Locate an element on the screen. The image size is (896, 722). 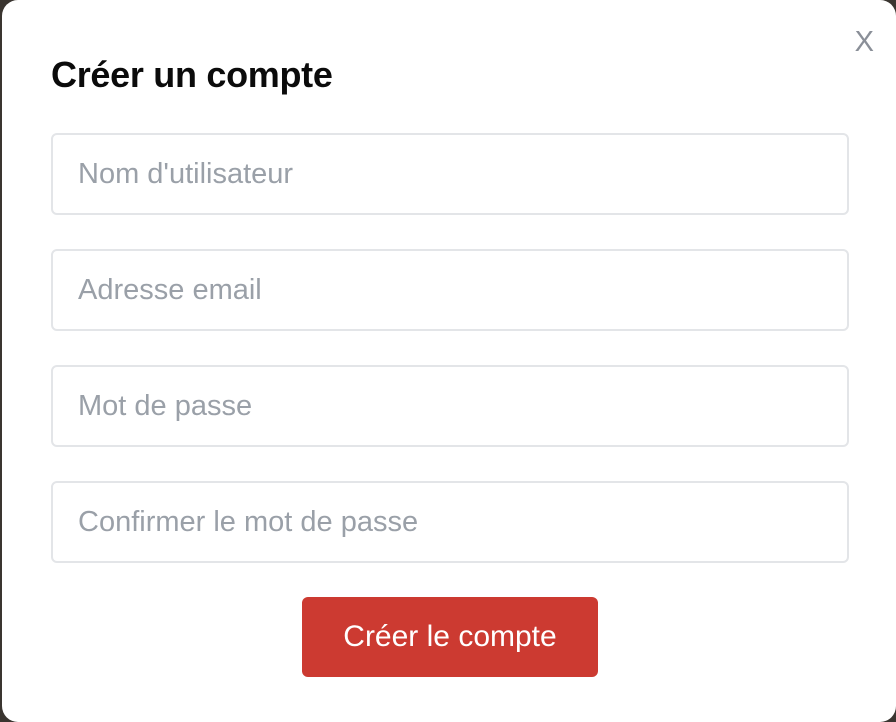
confirm-password-field is located at coordinates (450, 522).